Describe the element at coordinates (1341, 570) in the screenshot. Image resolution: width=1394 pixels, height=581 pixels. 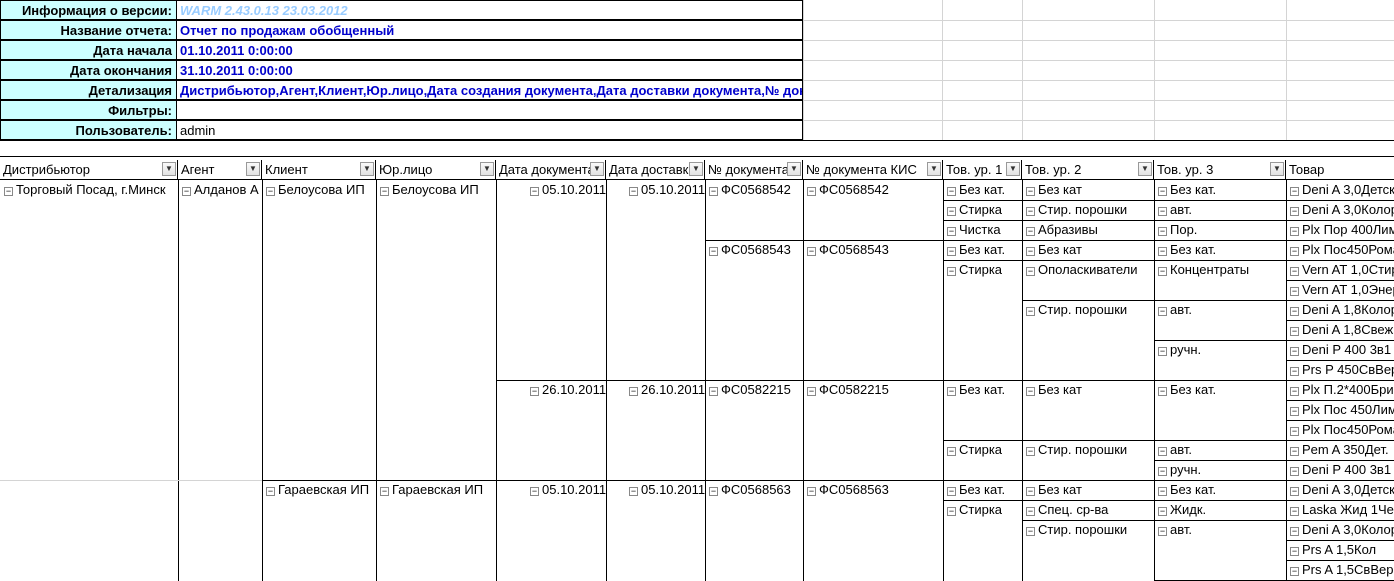
I see `product-cell: − Prs A 1,5СвВерб` at that location.